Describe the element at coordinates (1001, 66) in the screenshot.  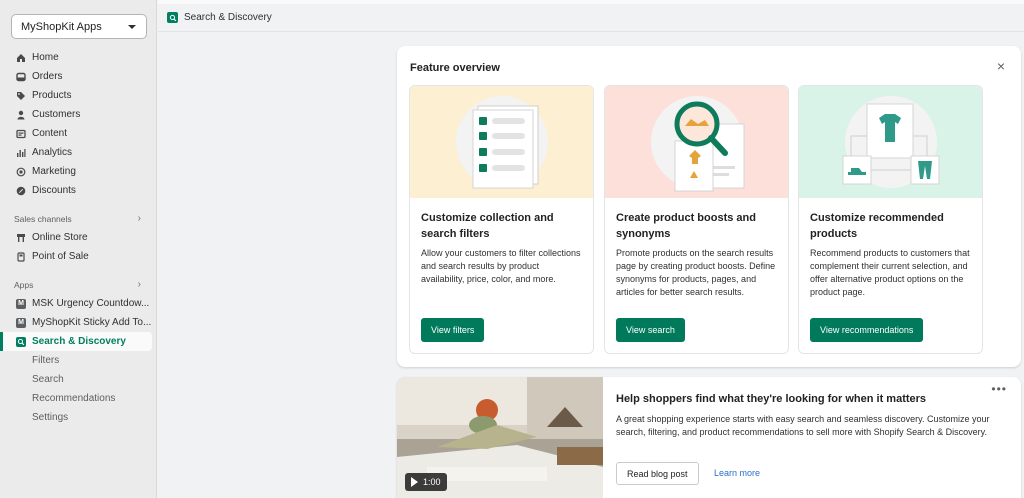
I see `close-icon: ×` at that location.